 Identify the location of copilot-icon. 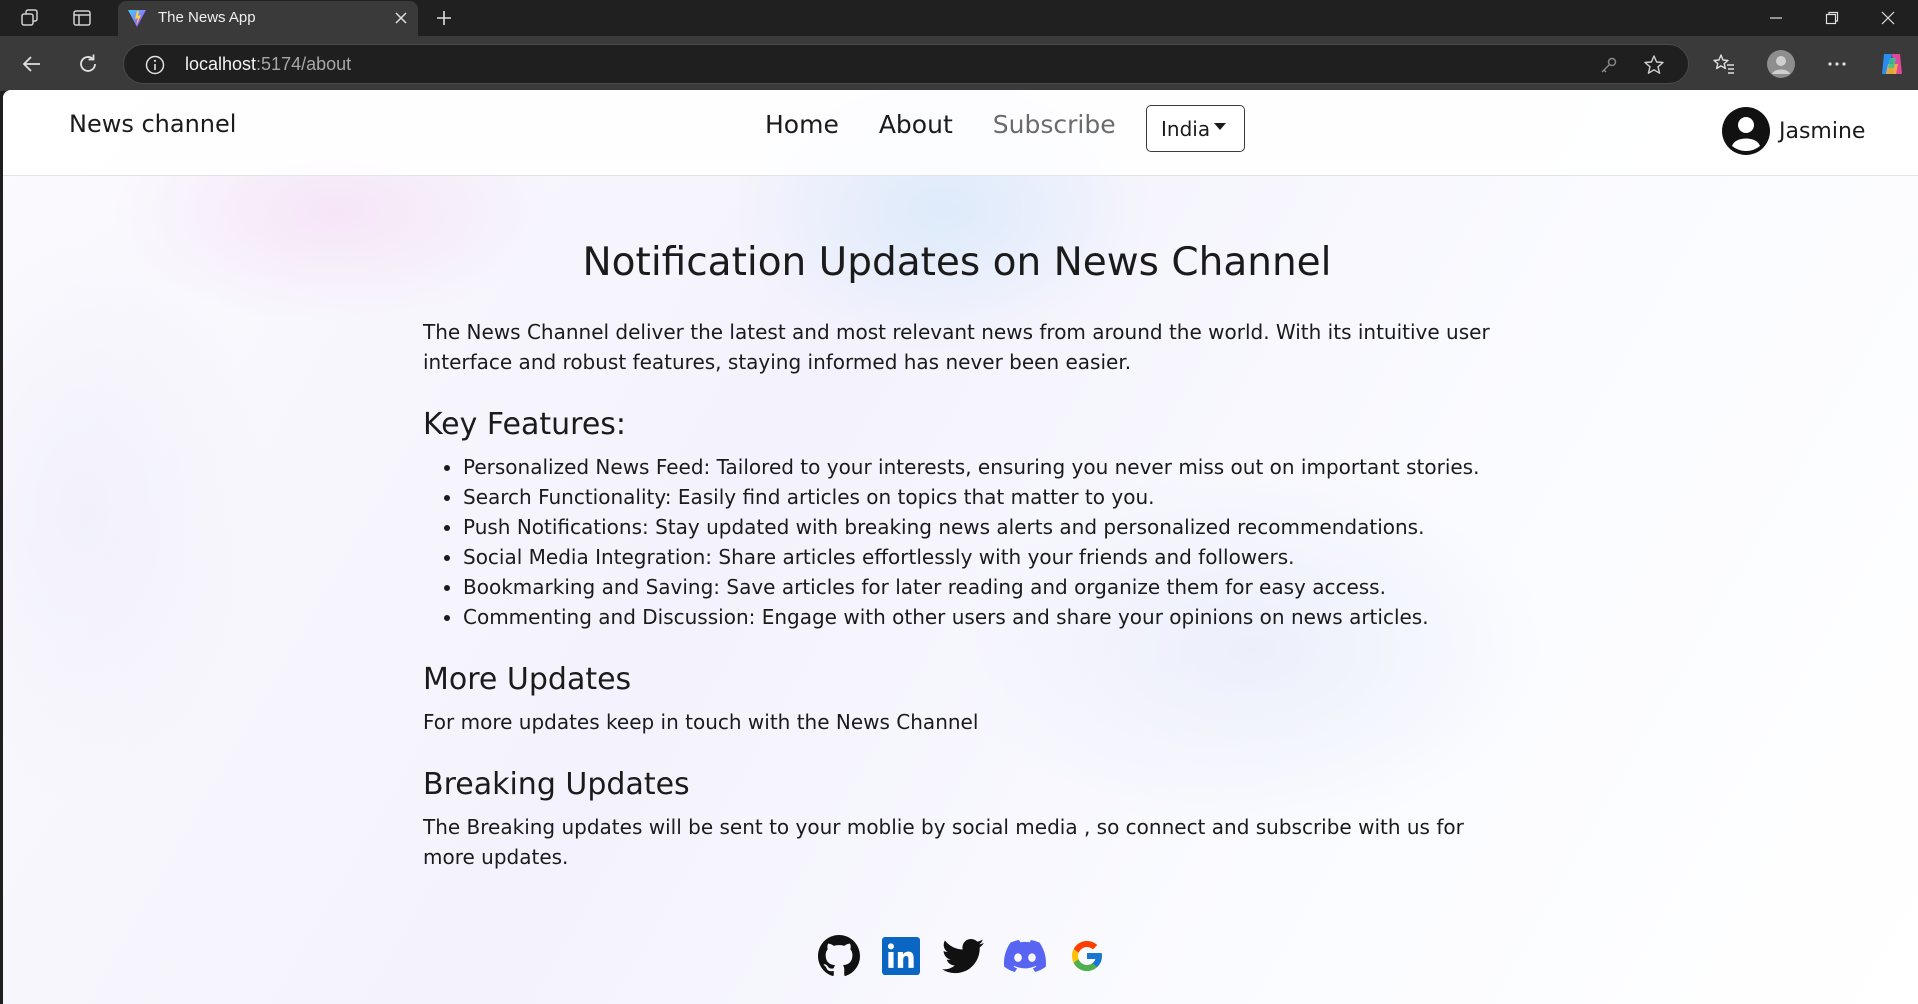
(1892, 64).